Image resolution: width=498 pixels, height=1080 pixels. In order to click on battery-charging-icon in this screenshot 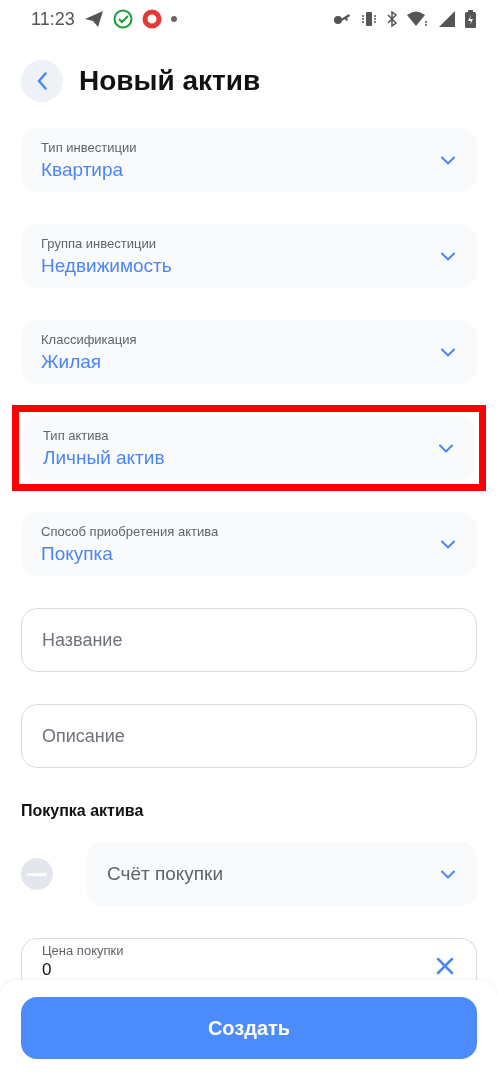, I will do `click(470, 19)`.